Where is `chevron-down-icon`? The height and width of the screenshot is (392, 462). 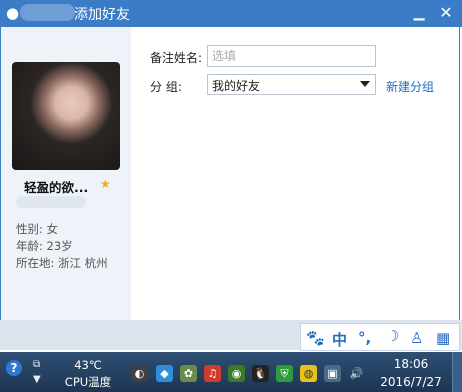 chevron-down-icon is located at coordinates (365, 84).